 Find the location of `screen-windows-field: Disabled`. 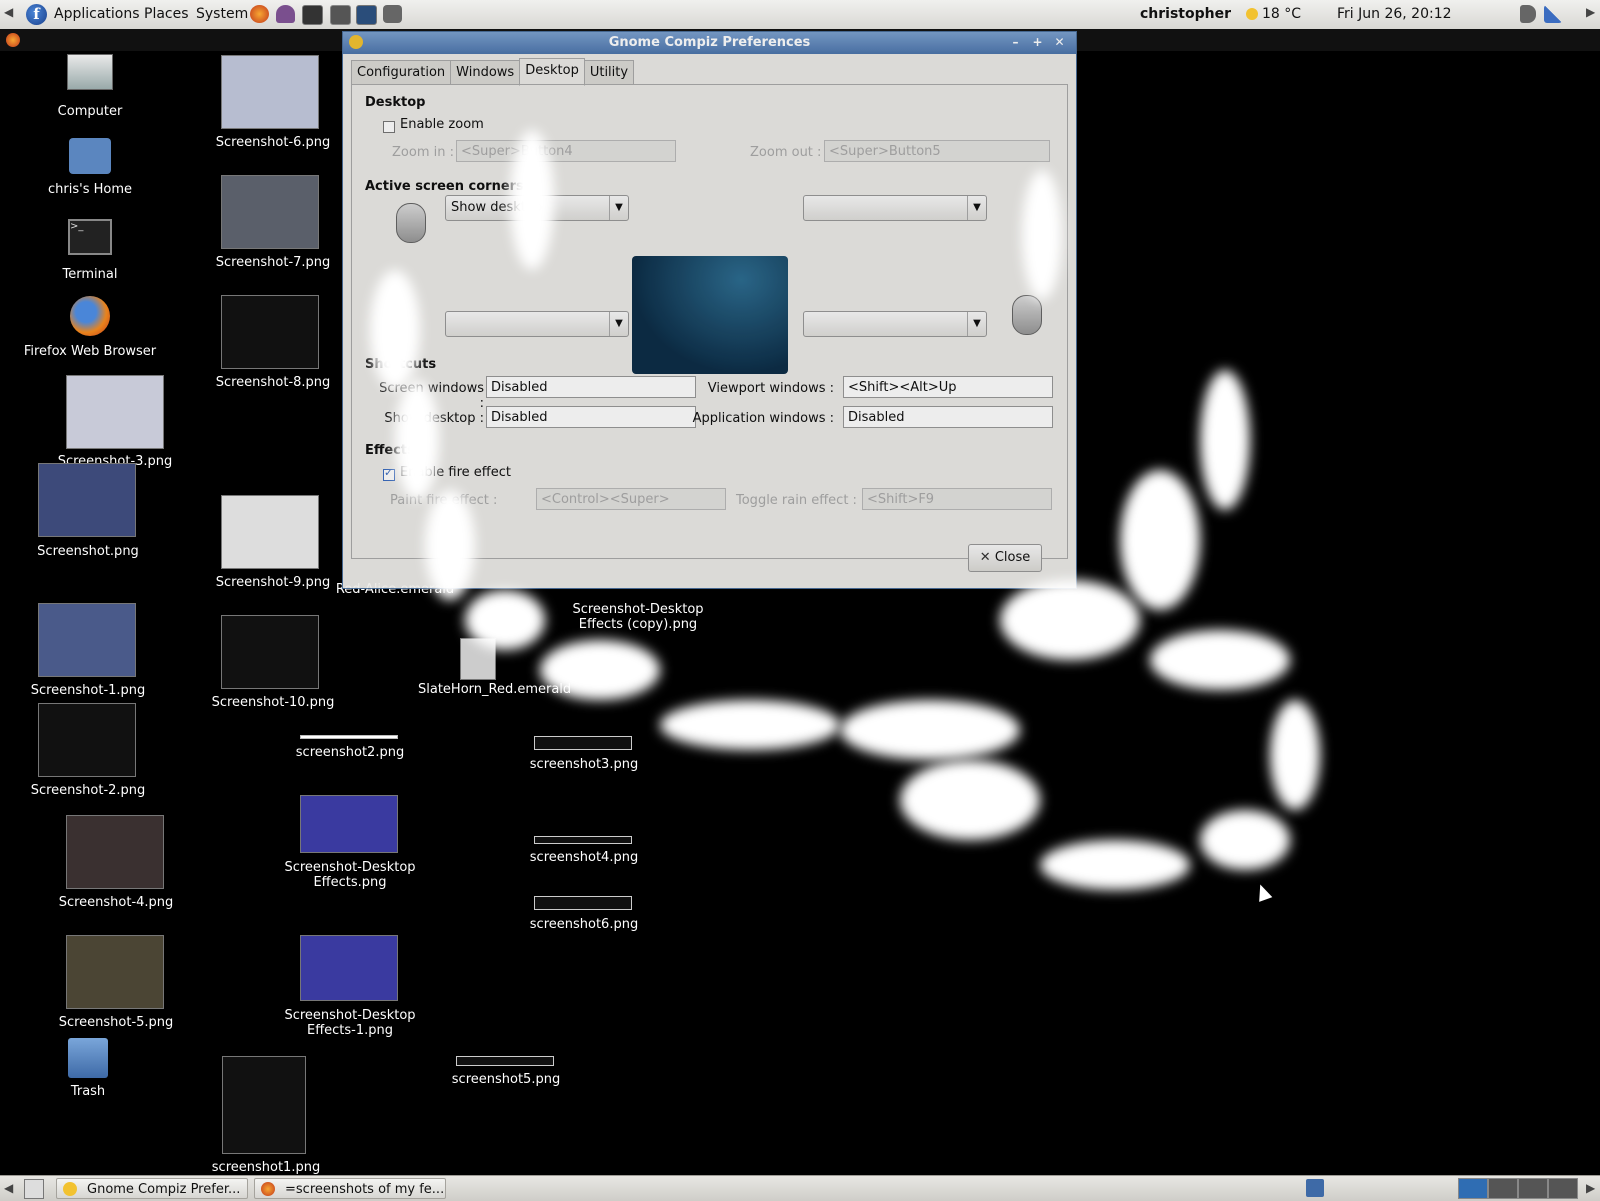

screen-windows-field: Disabled is located at coordinates (591, 387).